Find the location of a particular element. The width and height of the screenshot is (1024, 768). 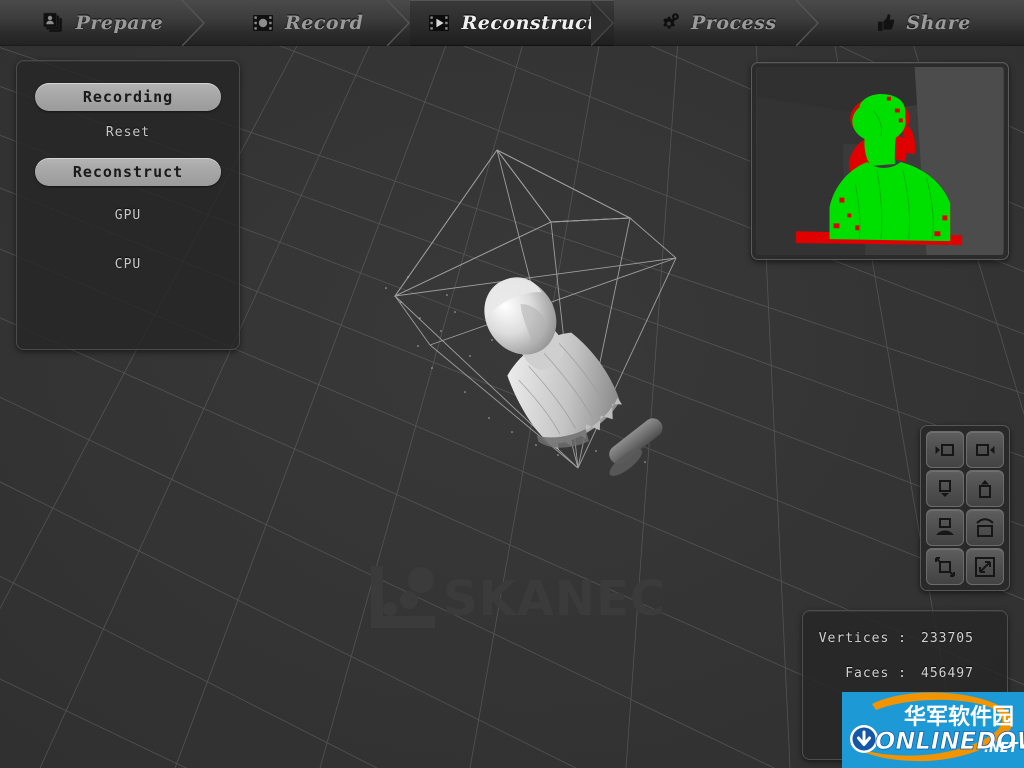

view-orientation-controls is located at coordinates (965, 508).